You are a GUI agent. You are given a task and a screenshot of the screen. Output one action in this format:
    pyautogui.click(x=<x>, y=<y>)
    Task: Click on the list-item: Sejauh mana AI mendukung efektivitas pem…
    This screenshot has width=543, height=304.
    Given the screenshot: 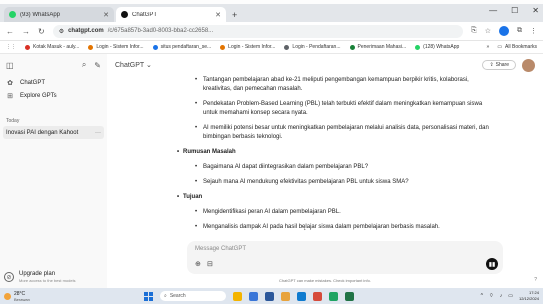 What is the action you would take?
    pyautogui.click(x=345, y=182)
    